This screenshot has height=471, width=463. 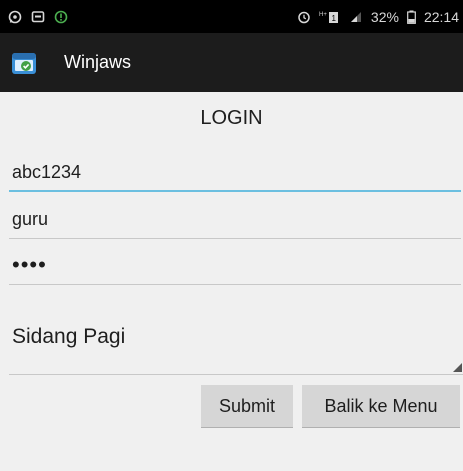 What do you see at coordinates (333, 18) in the screenshot?
I see `svg-text: 1` at bounding box center [333, 18].